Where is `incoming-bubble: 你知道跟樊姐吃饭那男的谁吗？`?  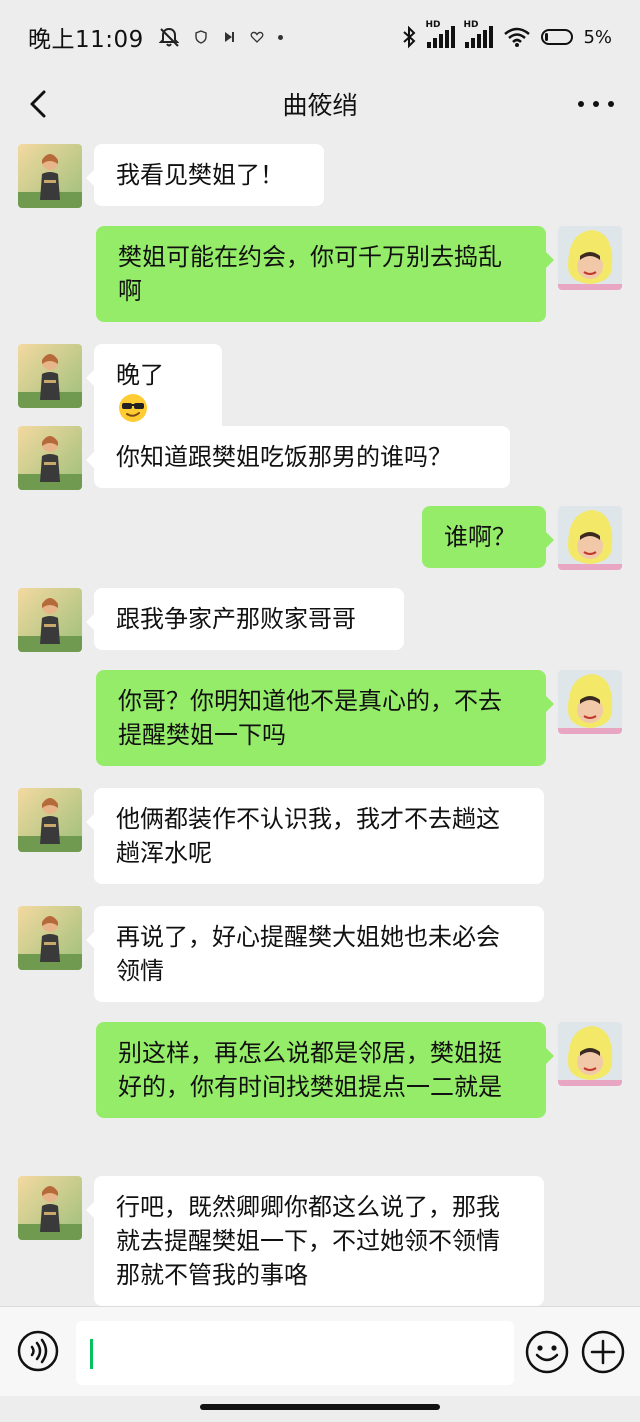 incoming-bubble: 你知道跟樊姐吃饭那男的谁吗？ is located at coordinates (298, 457).